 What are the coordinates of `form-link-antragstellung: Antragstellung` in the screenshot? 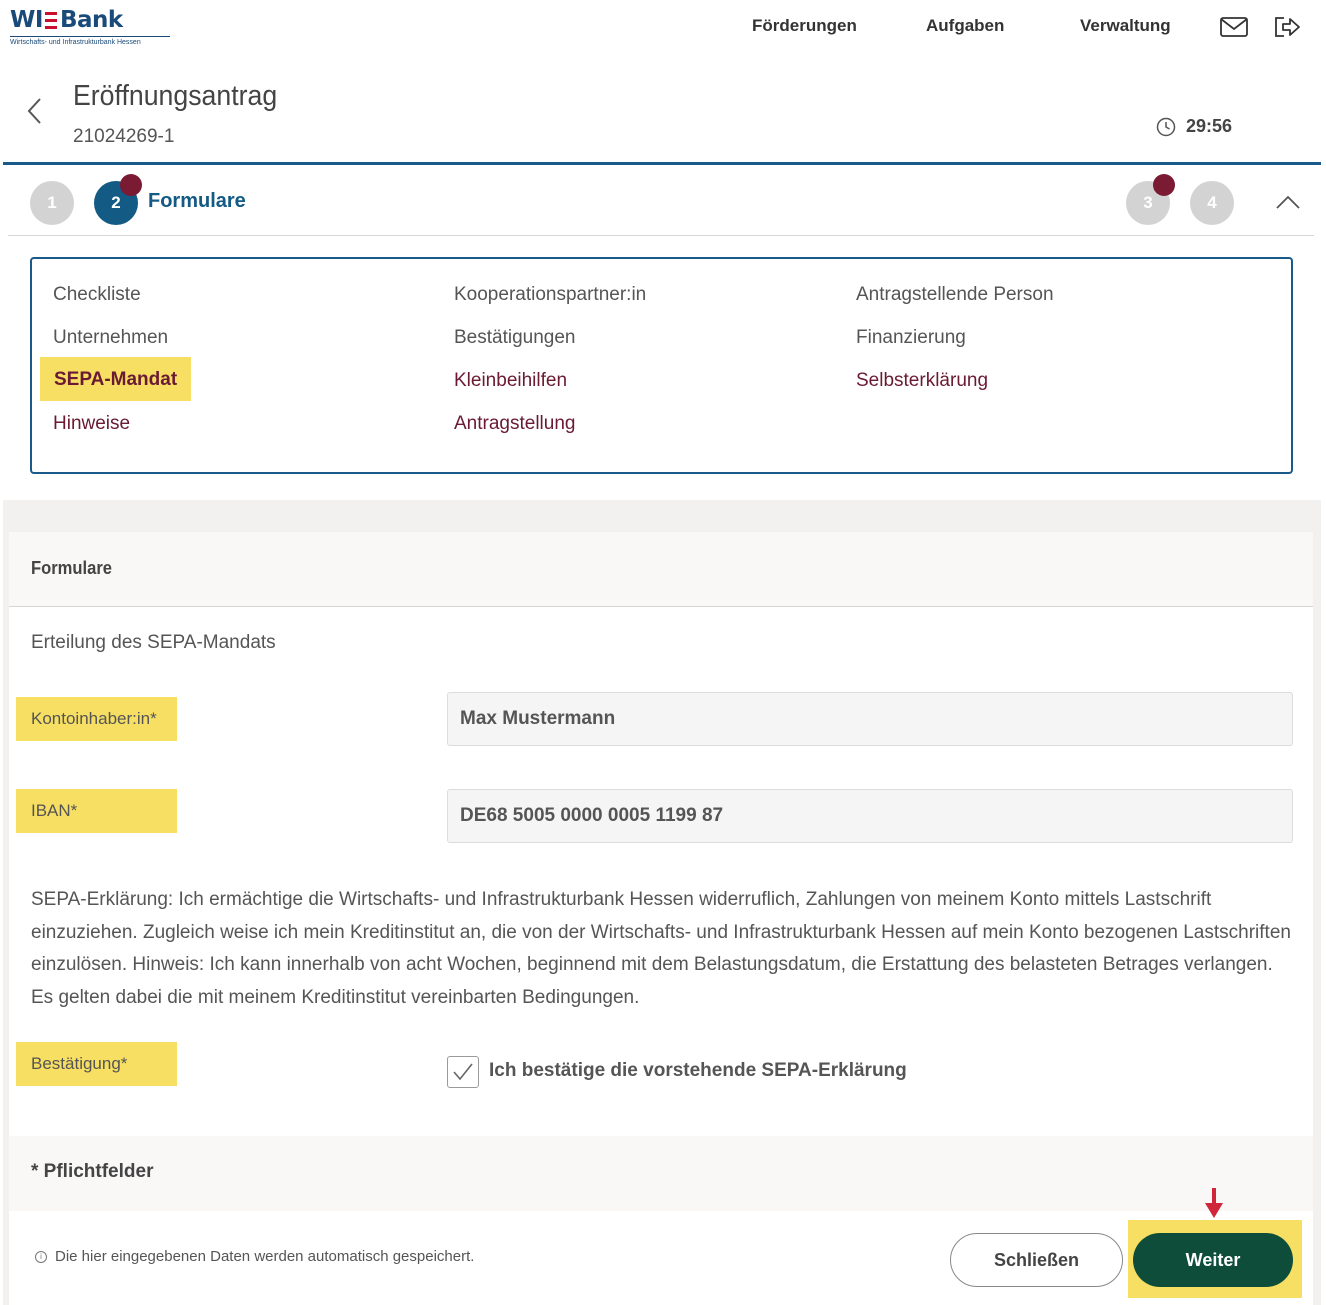 It's located at (514, 424).